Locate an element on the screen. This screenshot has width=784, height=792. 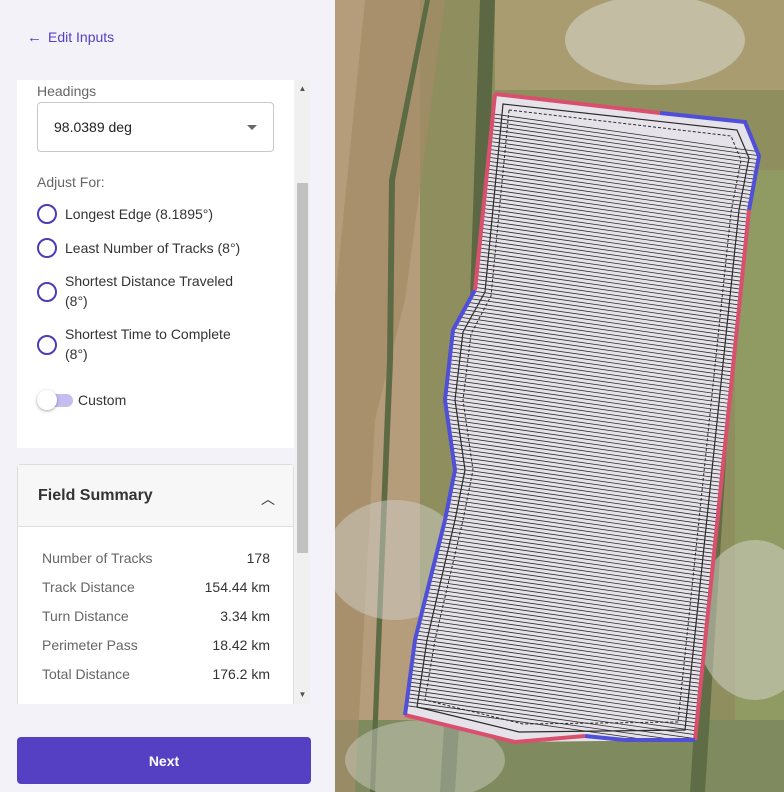
summary-key: Track Distance is located at coordinates (88, 587).